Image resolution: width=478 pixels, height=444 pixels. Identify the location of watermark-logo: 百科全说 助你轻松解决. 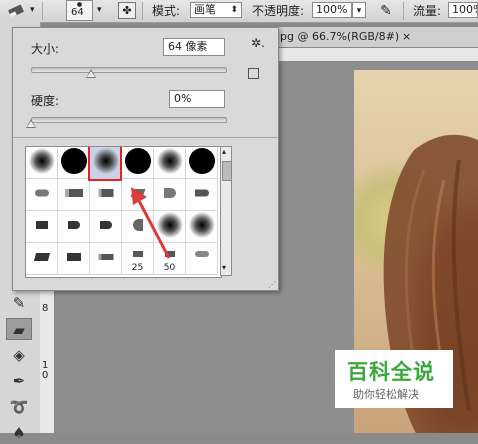
(394, 379).